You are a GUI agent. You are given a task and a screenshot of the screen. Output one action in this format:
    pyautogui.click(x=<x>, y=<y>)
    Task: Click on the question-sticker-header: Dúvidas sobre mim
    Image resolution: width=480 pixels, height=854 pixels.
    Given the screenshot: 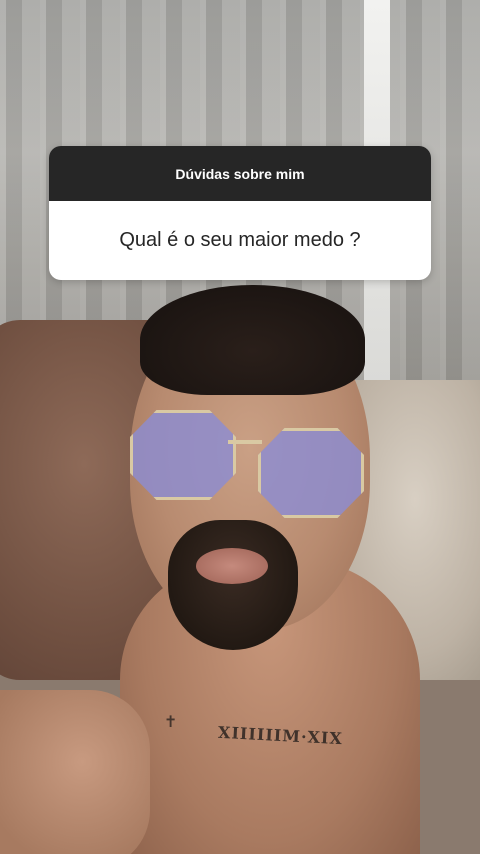 What is the action you would take?
    pyautogui.click(x=240, y=173)
    